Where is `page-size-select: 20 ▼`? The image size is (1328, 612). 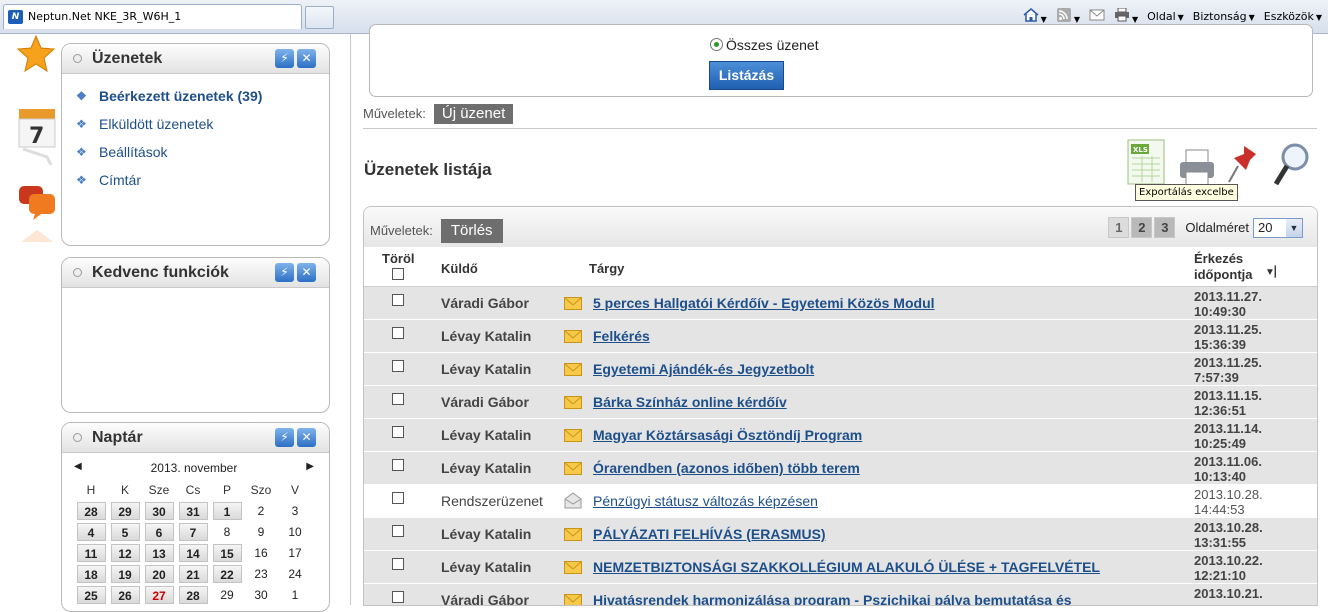
page-size-select: 20 ▼ is located at coordinates (1278, 227).